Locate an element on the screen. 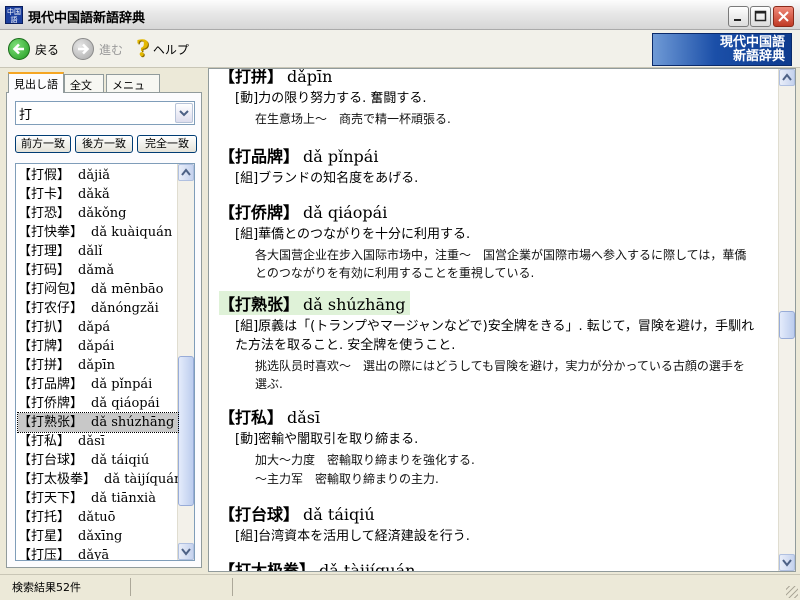  entry-headword: 【打拼】 dǎpīn is located at coordinates (494, 77).